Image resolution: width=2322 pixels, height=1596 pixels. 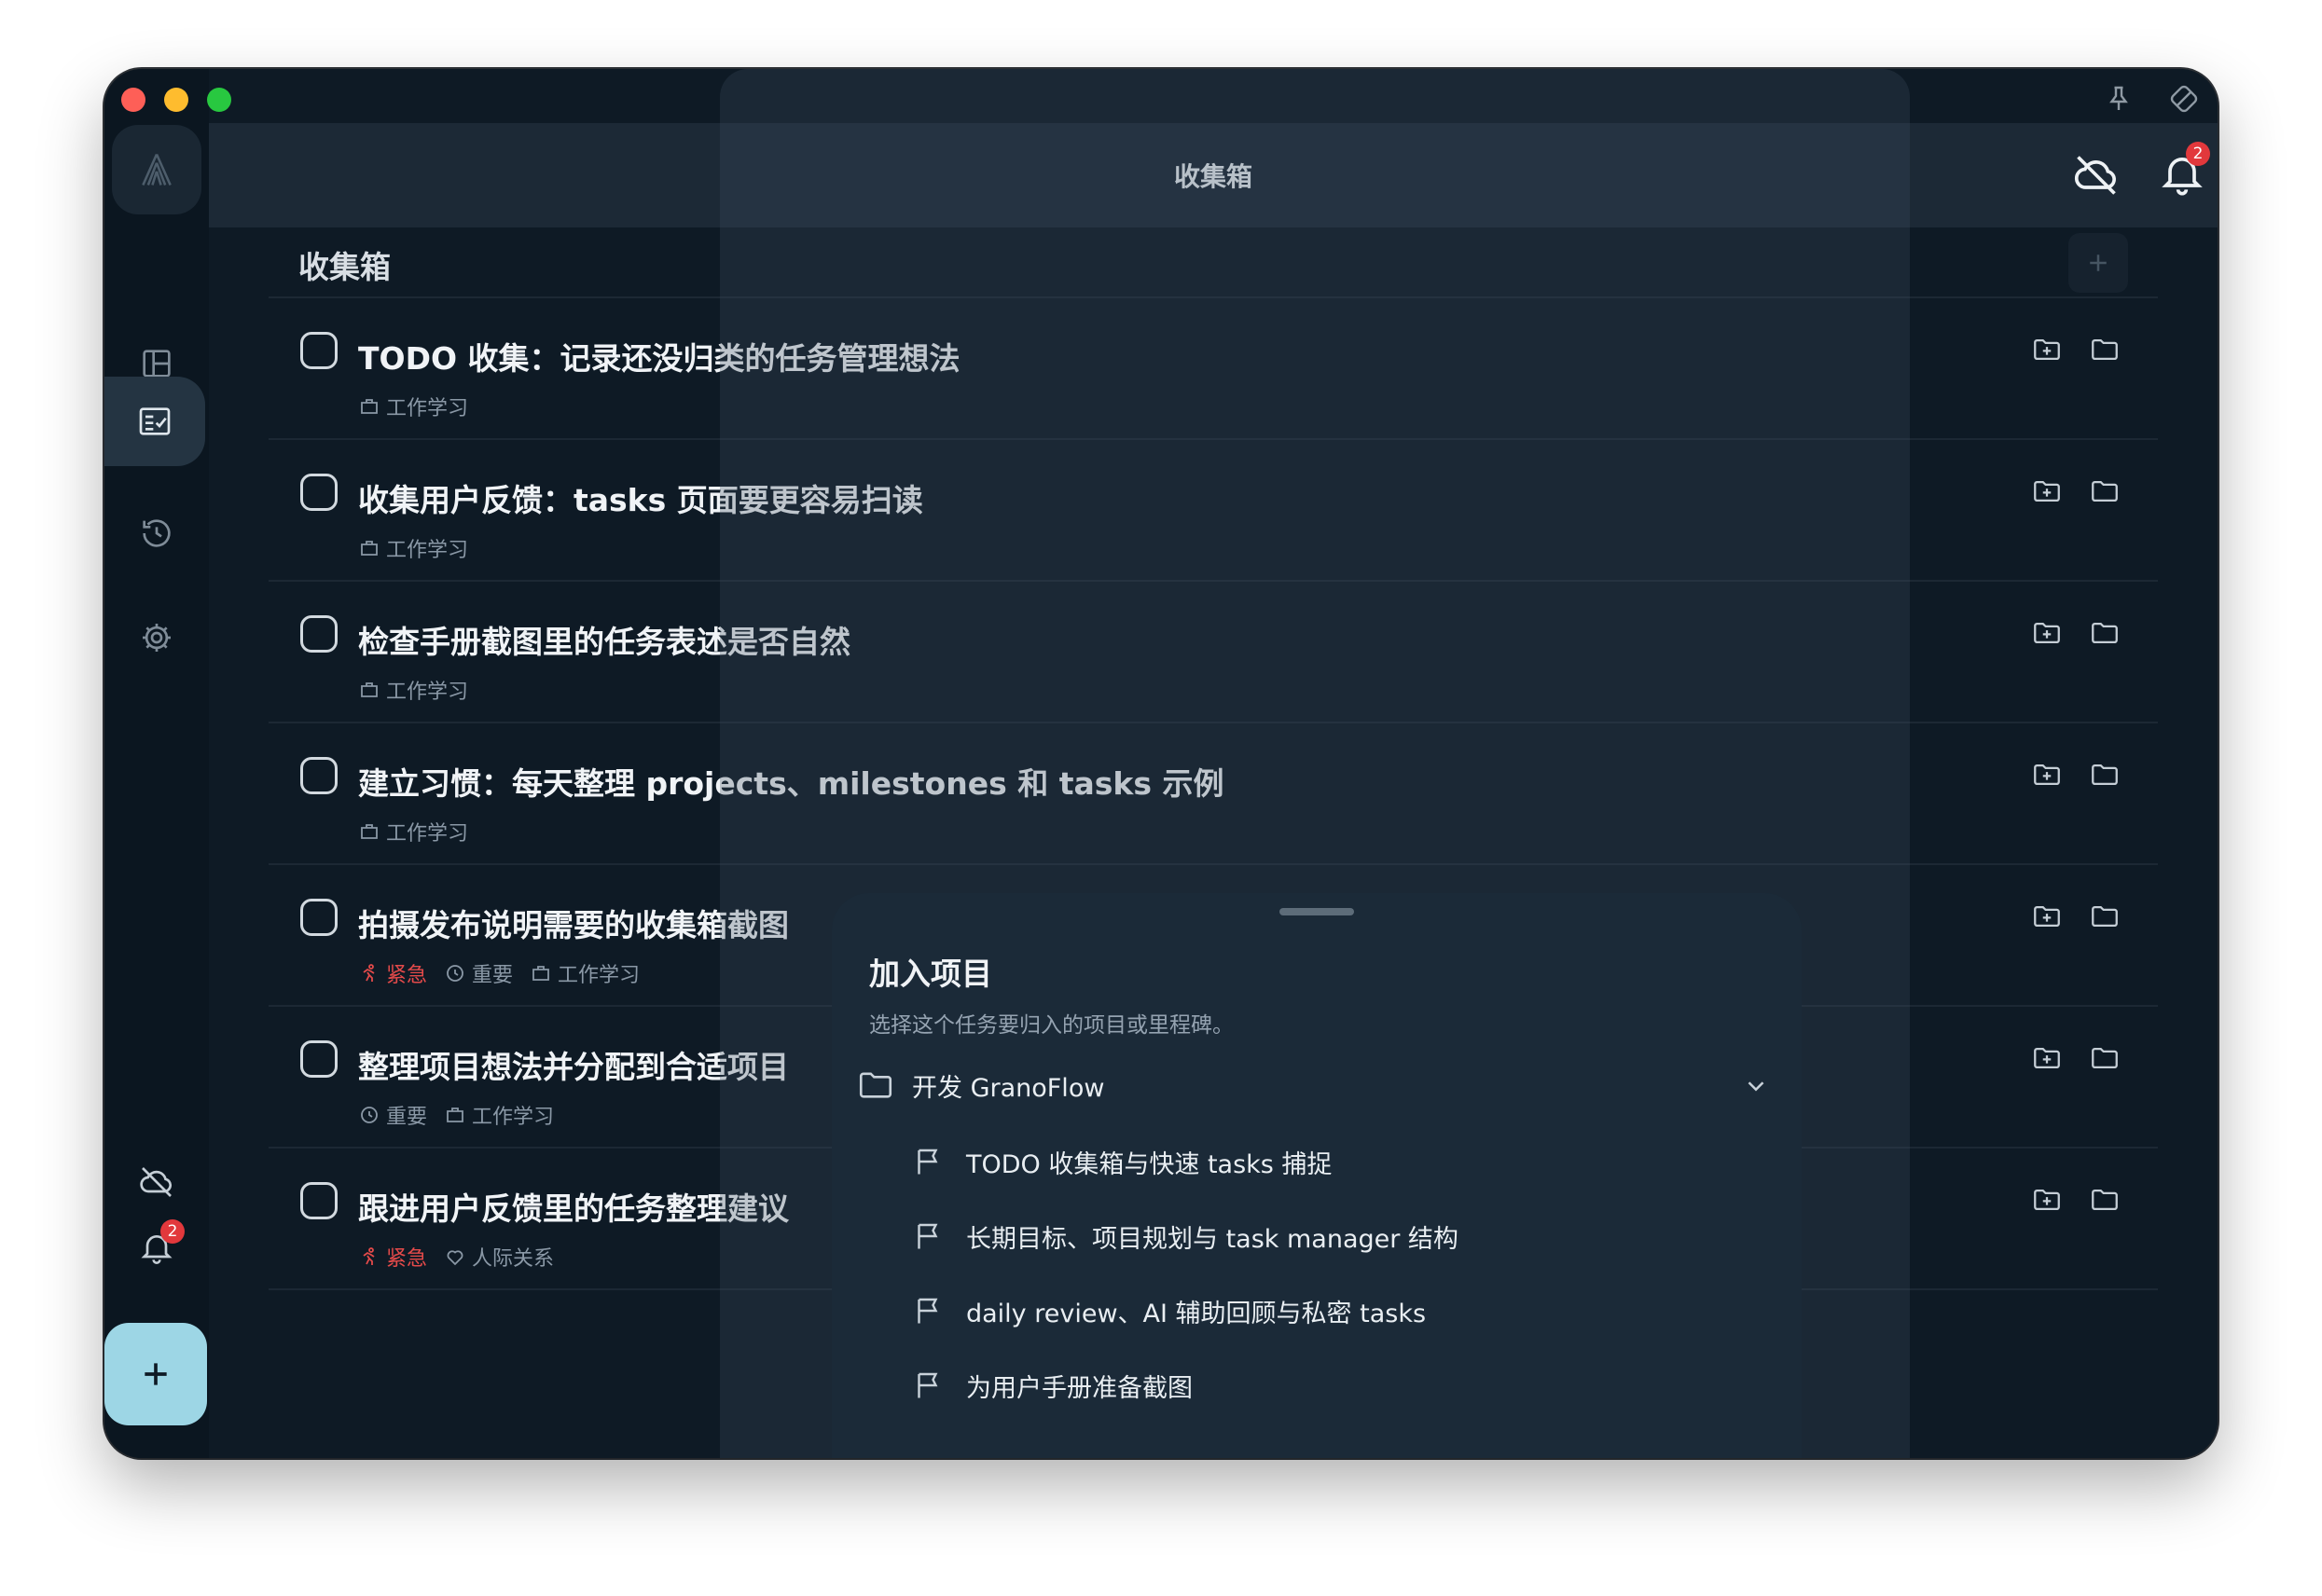 I want to click on pin-icon, so click(x=2118, y=99).